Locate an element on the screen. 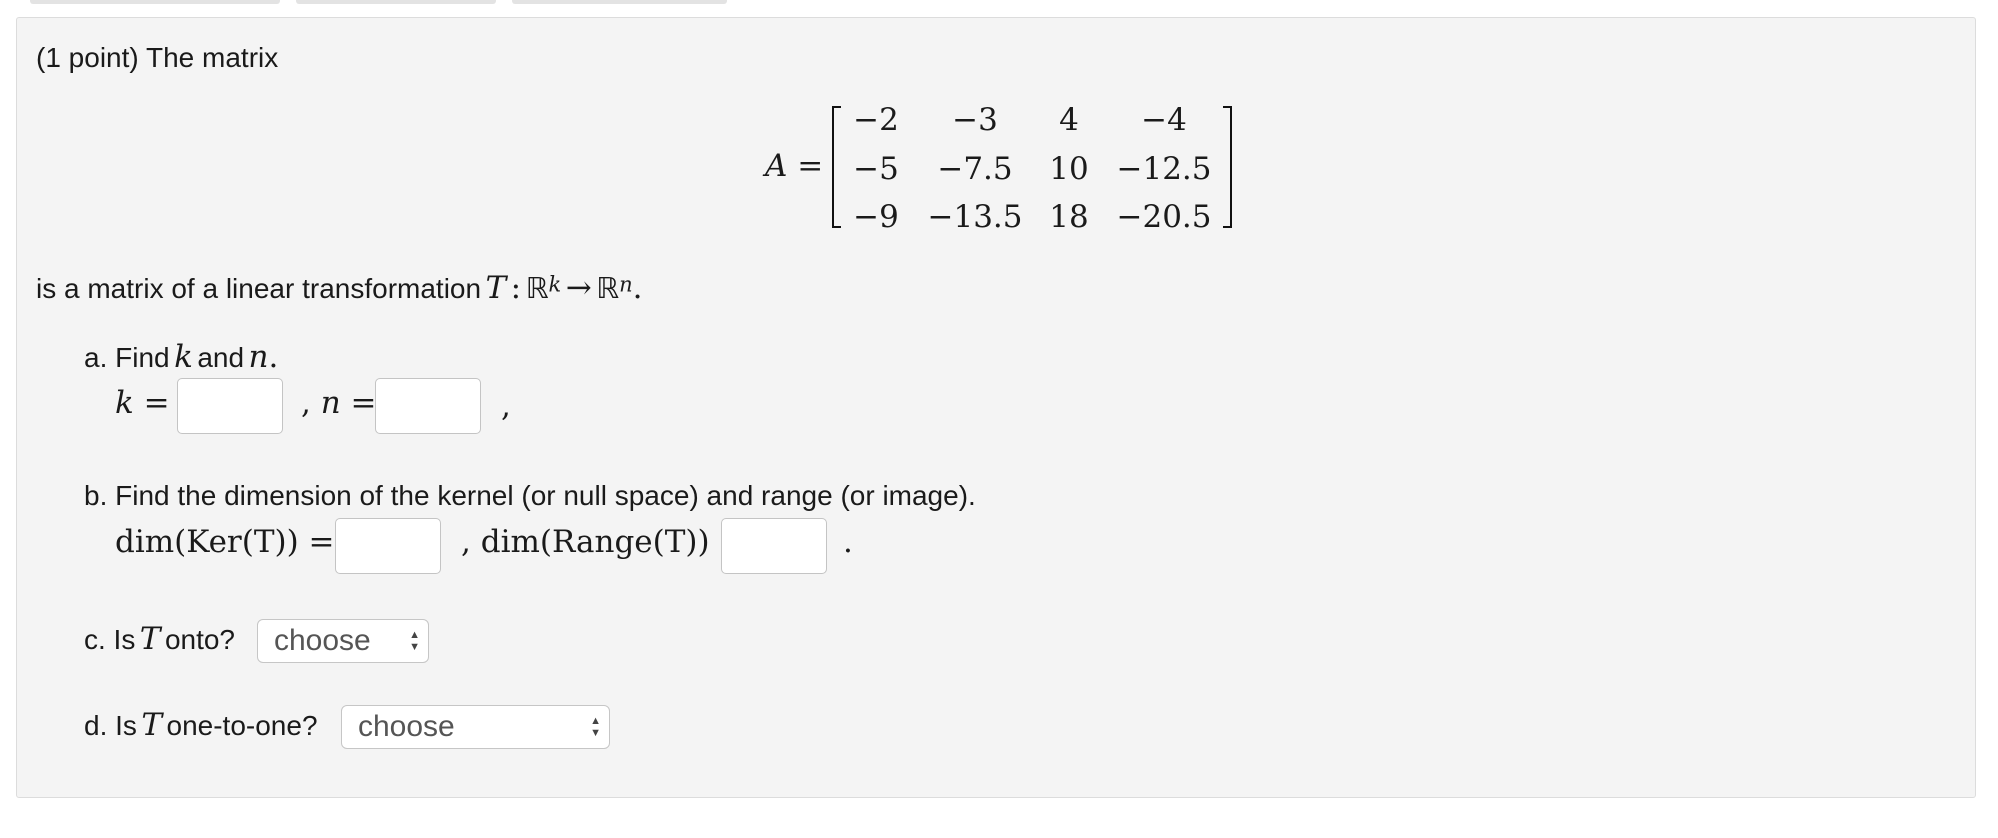  n-equals-label: , n = is located at coordinates (339, 403).